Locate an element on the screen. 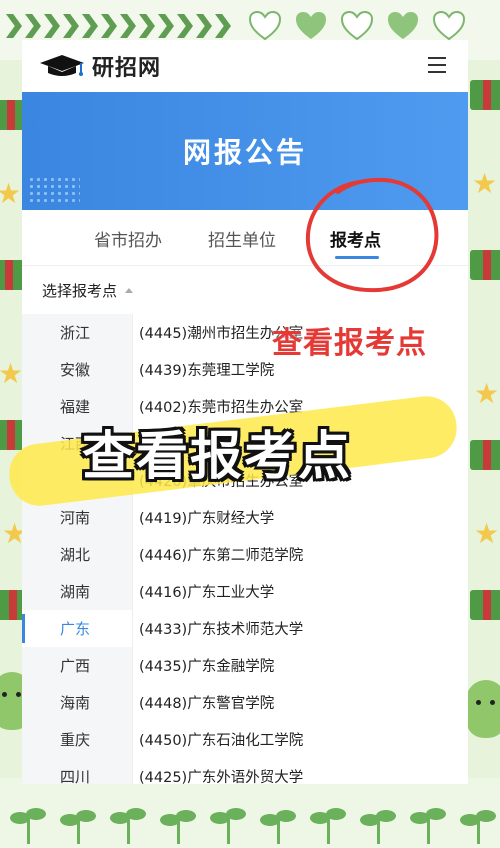 The image size is (500, 848). province-item: 重庆 is located at coordinates (77, 739).